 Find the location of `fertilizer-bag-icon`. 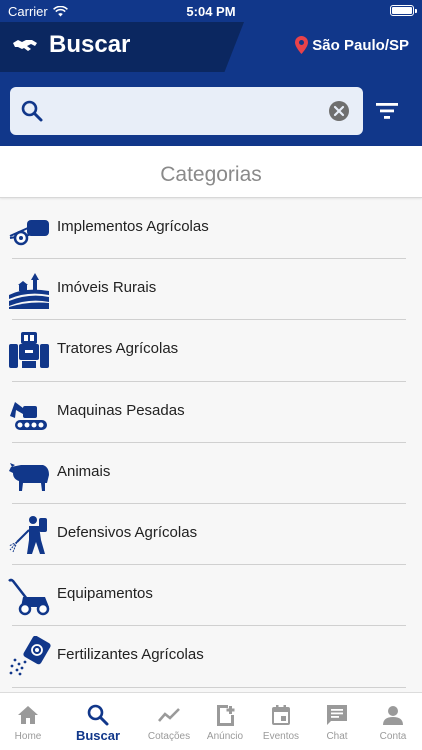

fertilizer-bag-icon is located at coordinates (30, 656).